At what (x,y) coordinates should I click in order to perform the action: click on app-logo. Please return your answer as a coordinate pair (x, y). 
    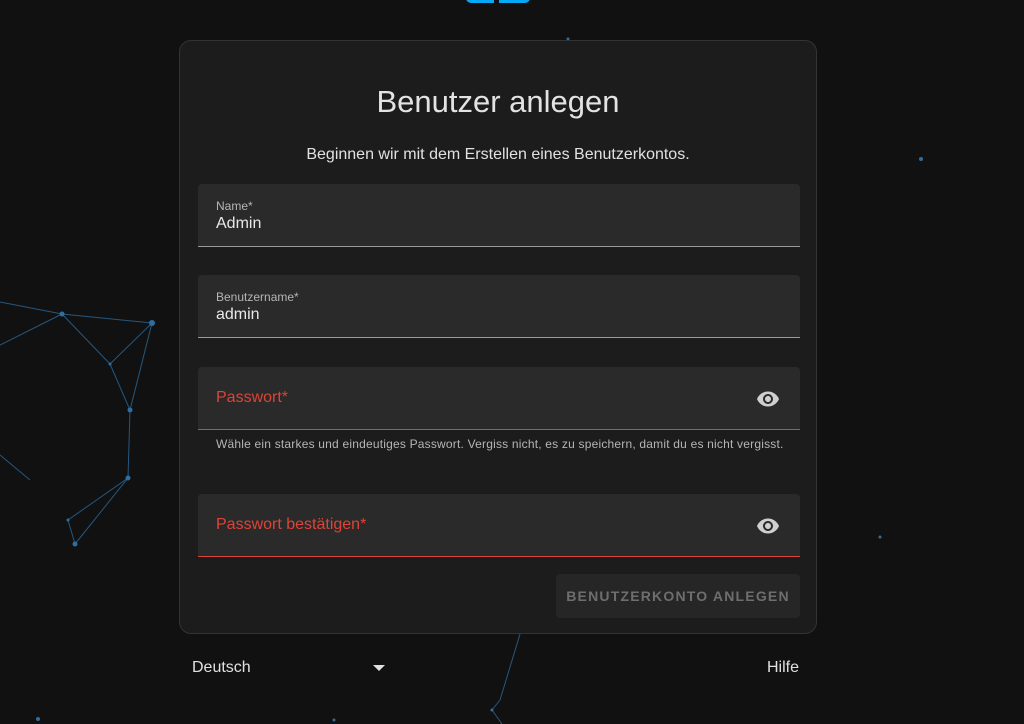
    Looking at the image, I should click on (498, 1).